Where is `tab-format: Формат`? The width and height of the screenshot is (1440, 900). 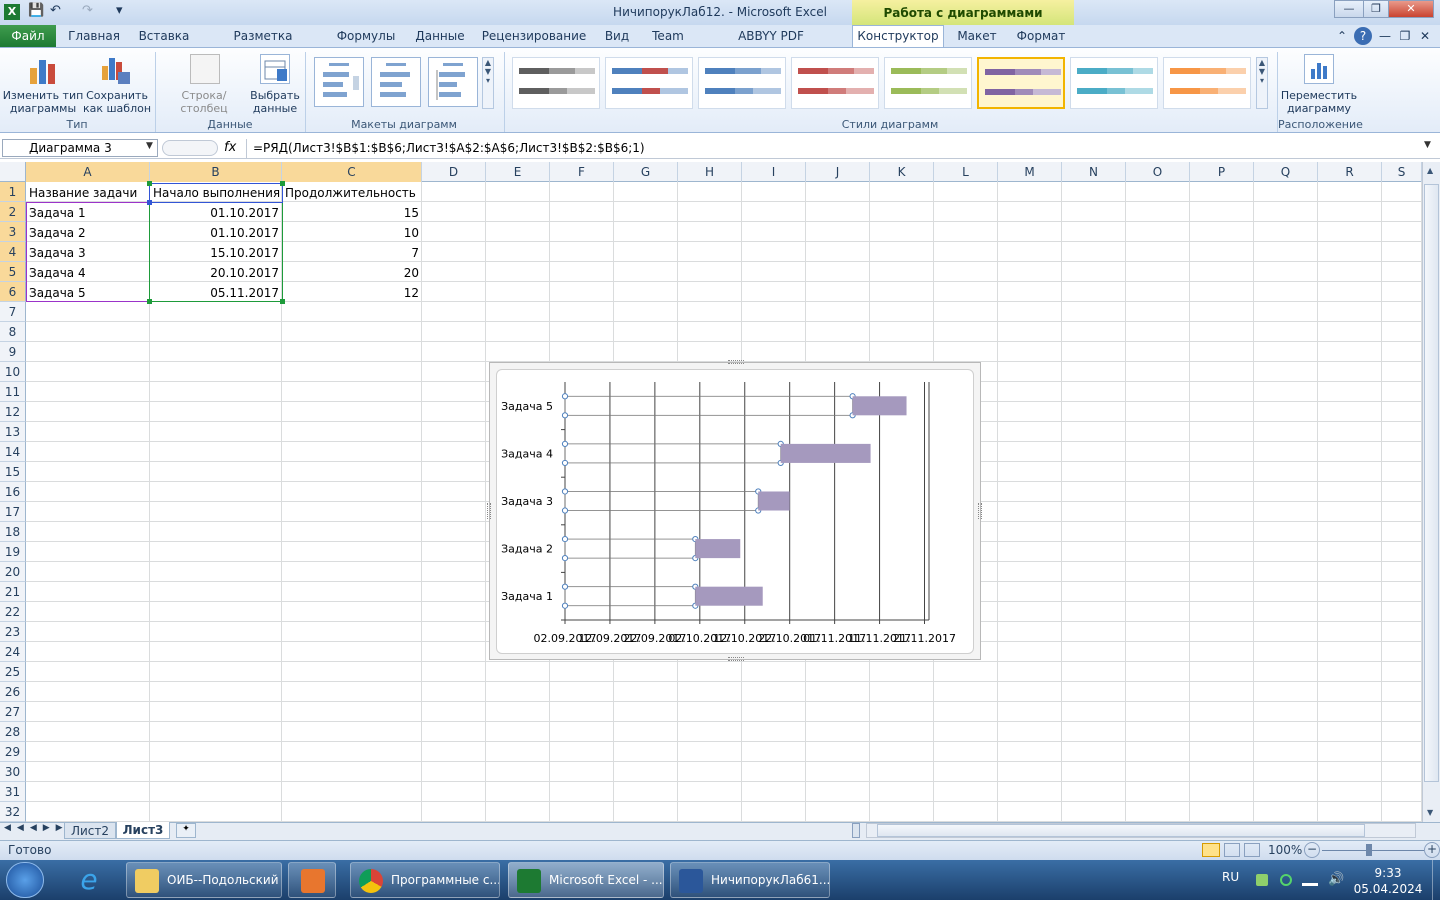
tab-format: Формат is located at coordinates (1041, 36).